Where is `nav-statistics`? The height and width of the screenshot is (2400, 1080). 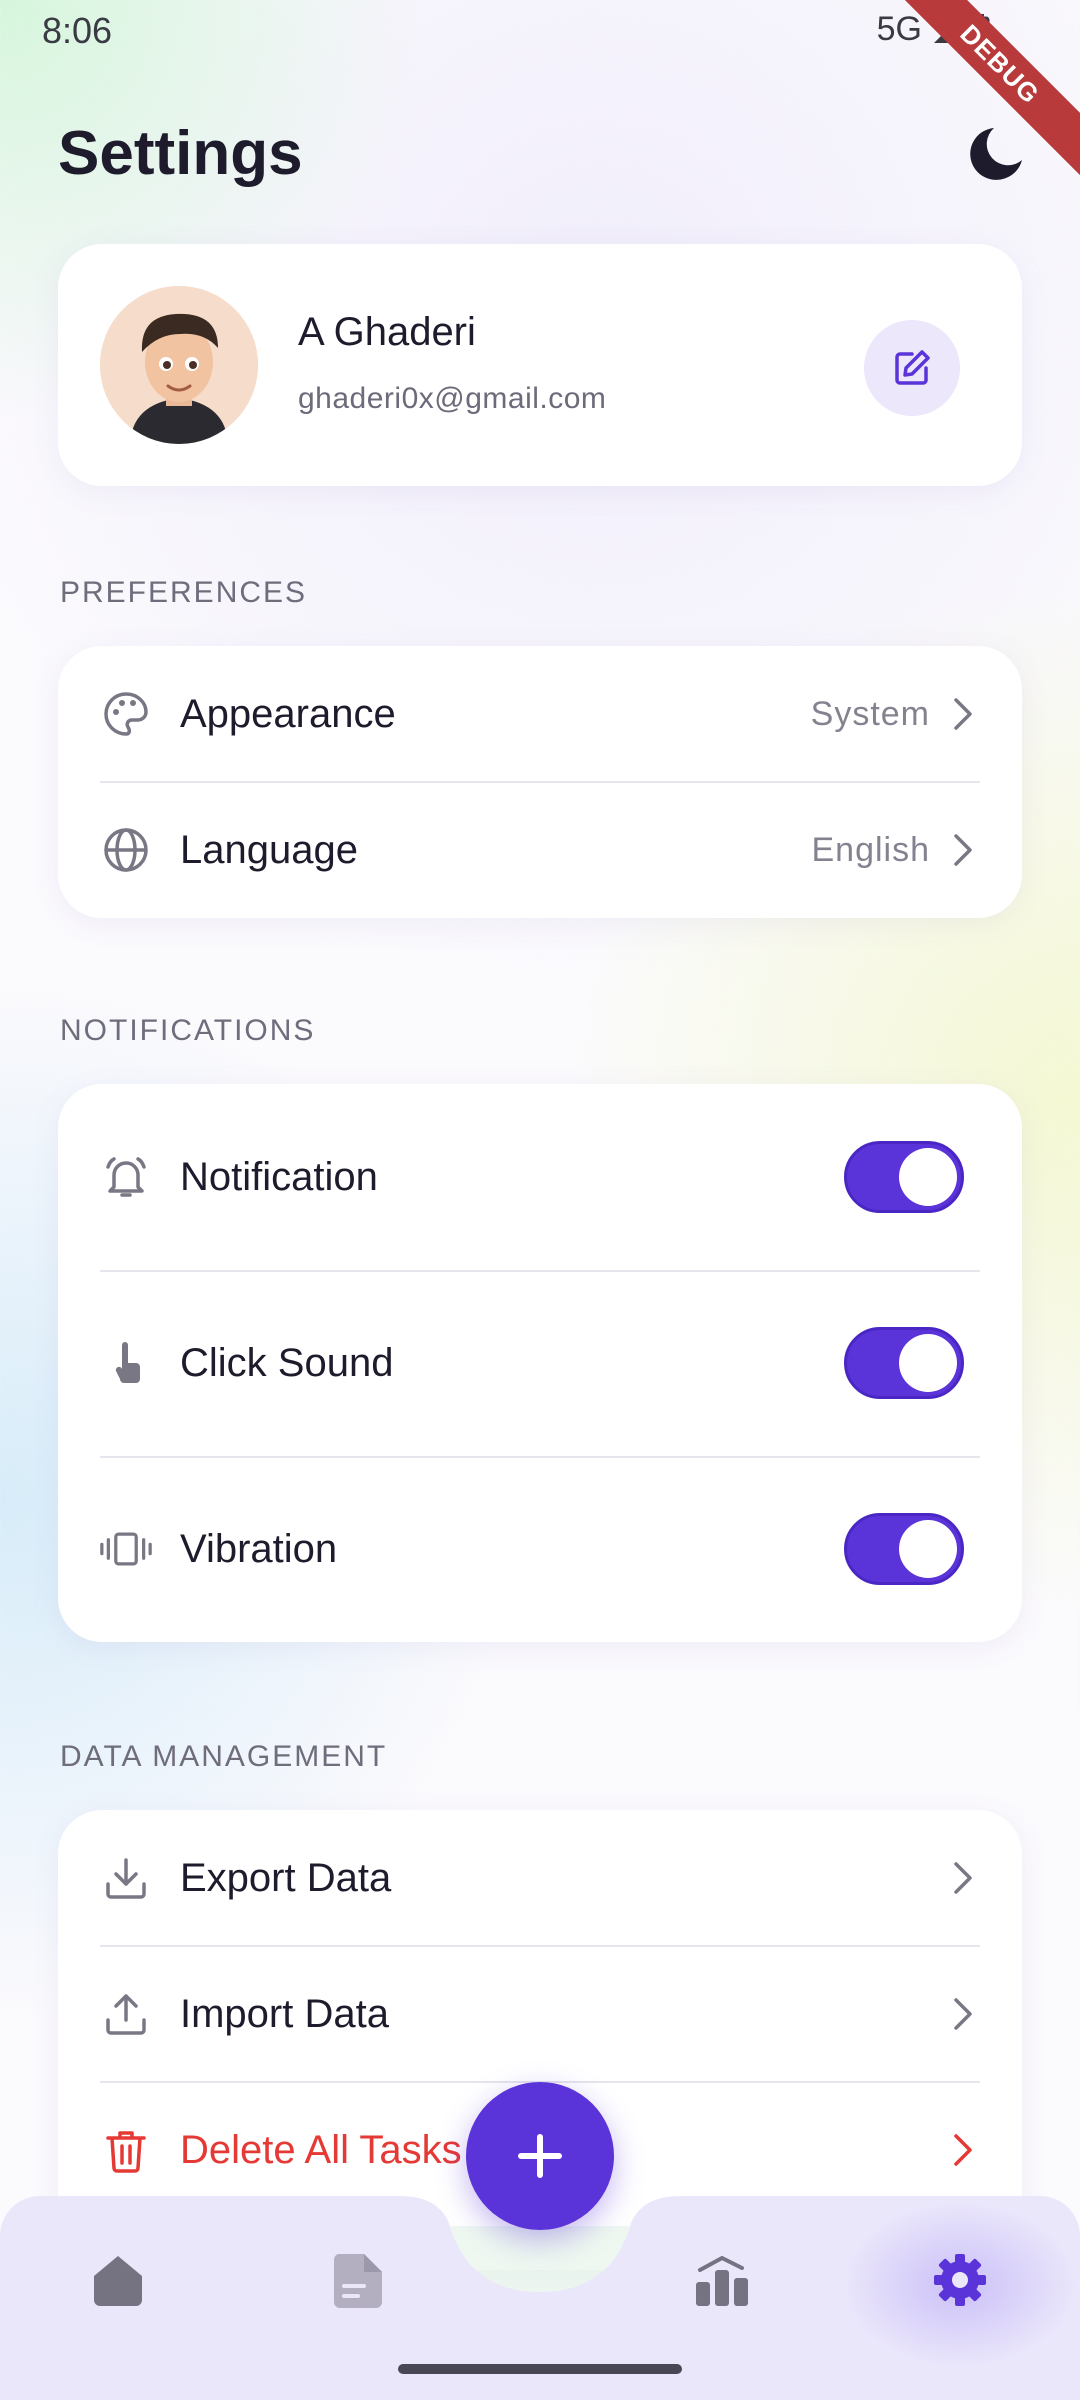 nav-statistics is located at coordinates (722, 2280).